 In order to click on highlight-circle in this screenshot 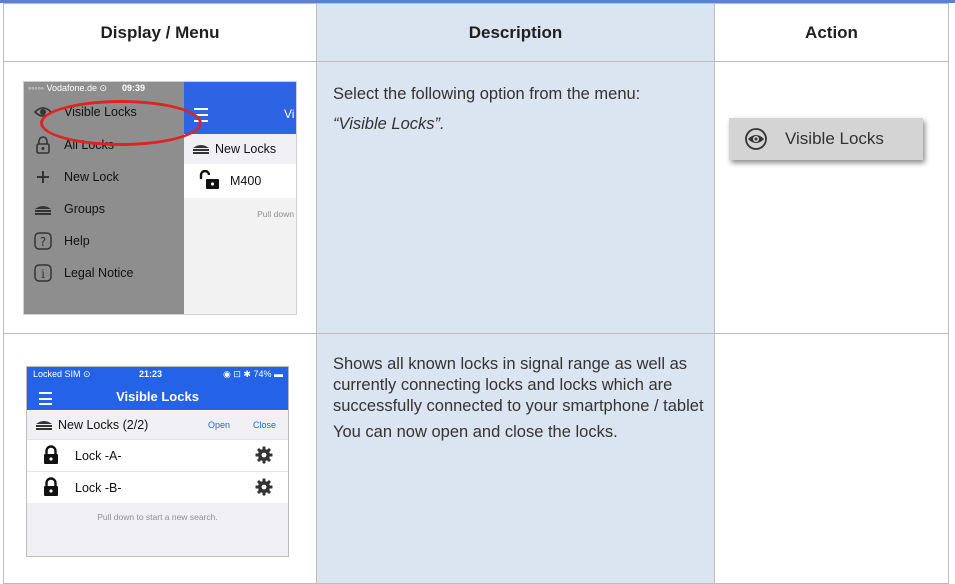, I will do `click(121, 123)`.